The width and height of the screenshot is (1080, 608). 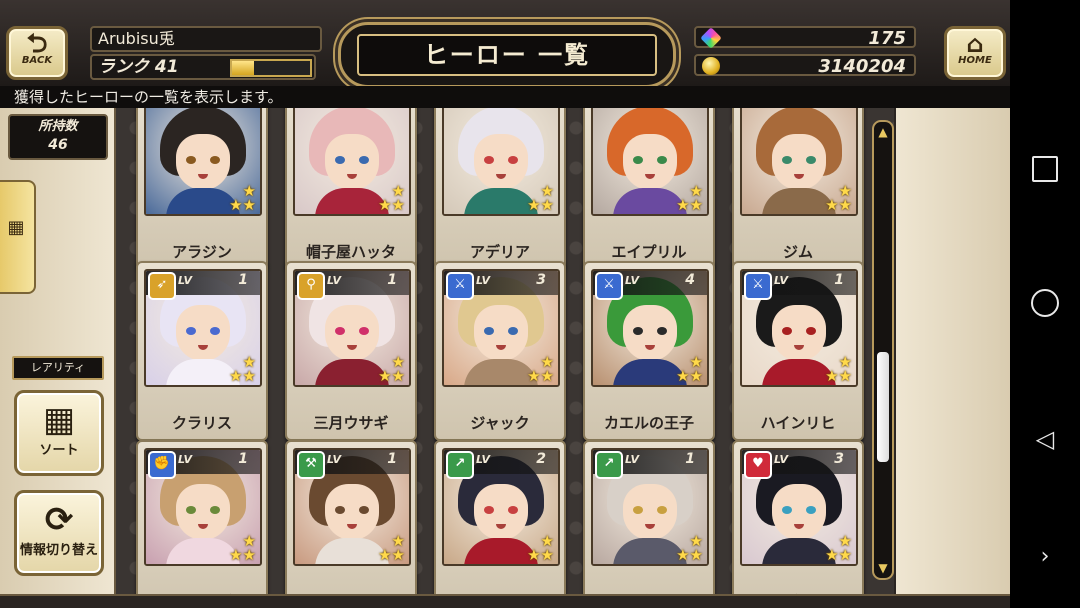 I want to click on hero-portrait: ⚔ LV 3 ★ ★★, so click(x=501, y=328).